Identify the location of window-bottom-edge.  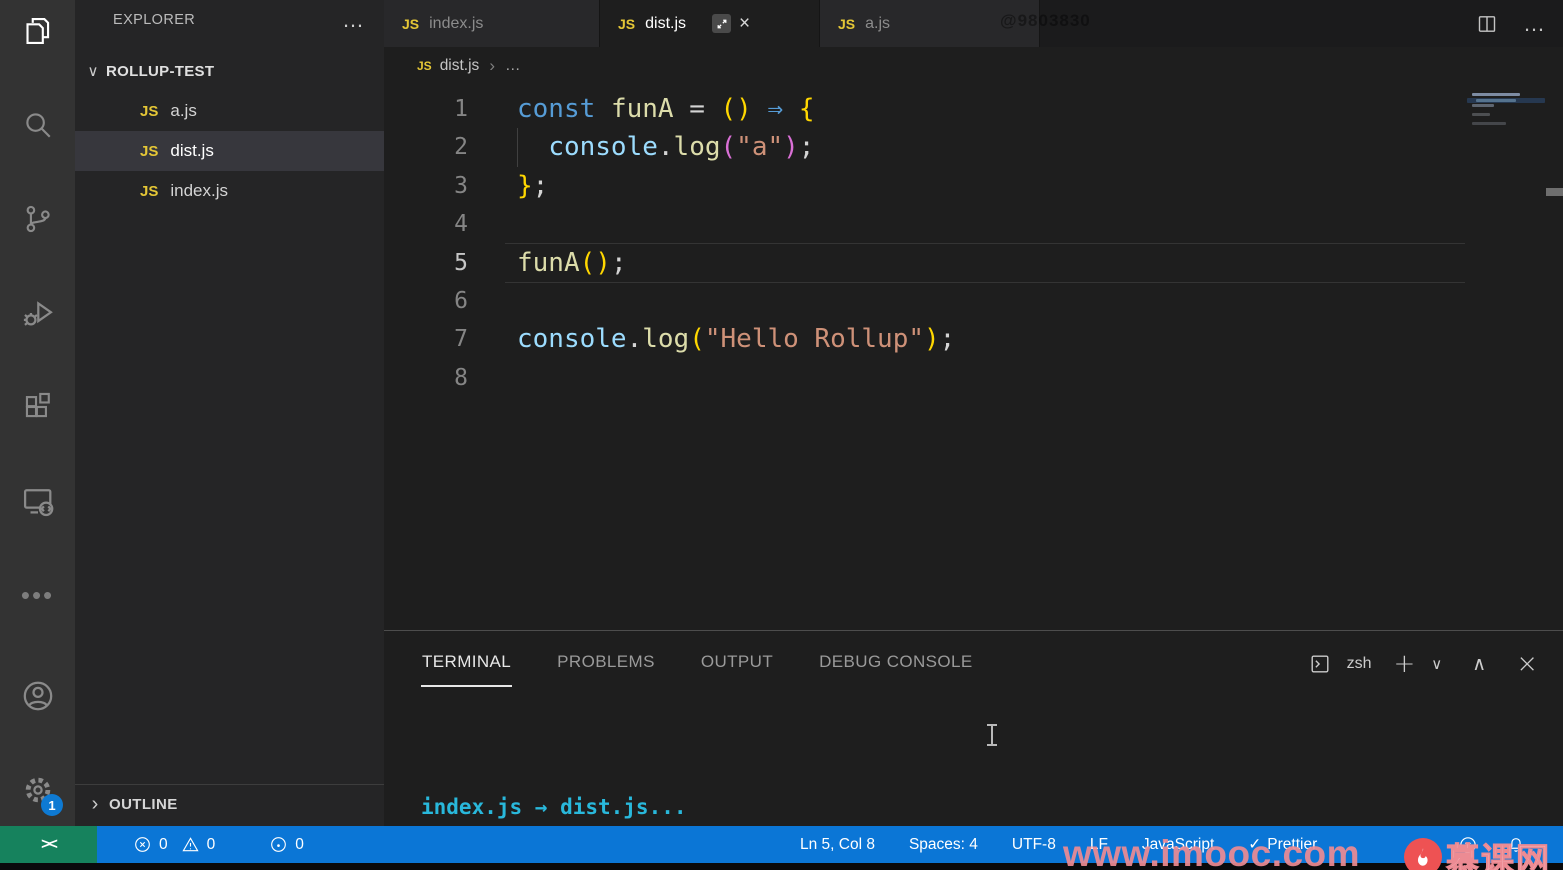
(781, 866).